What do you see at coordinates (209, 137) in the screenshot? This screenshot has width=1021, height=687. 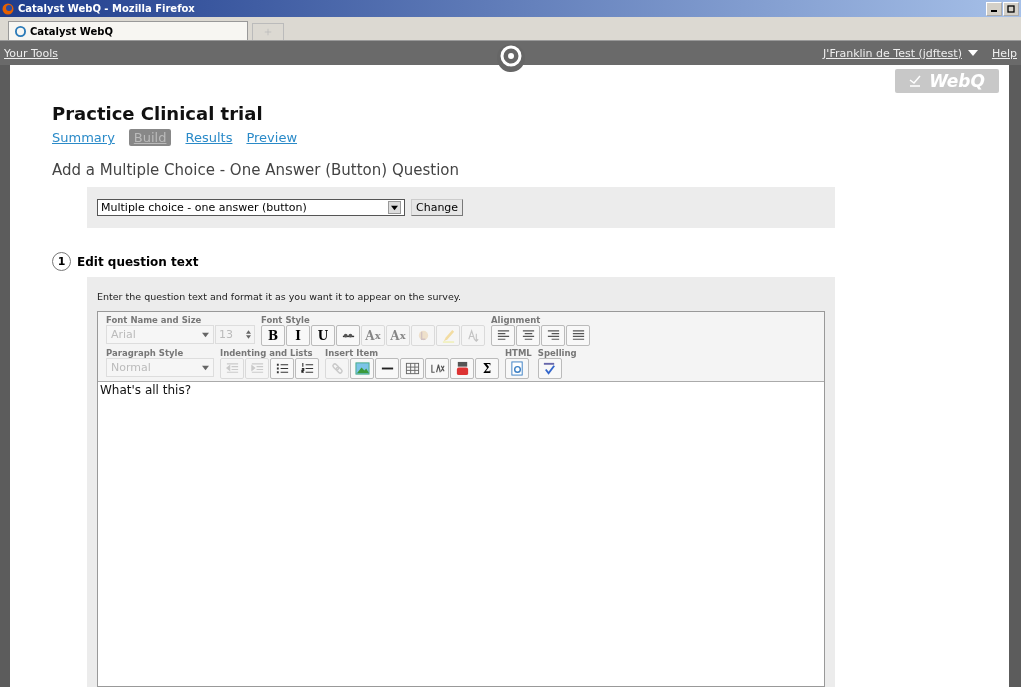 I see `nav-tab: Results` at bounding box center [209, 137].